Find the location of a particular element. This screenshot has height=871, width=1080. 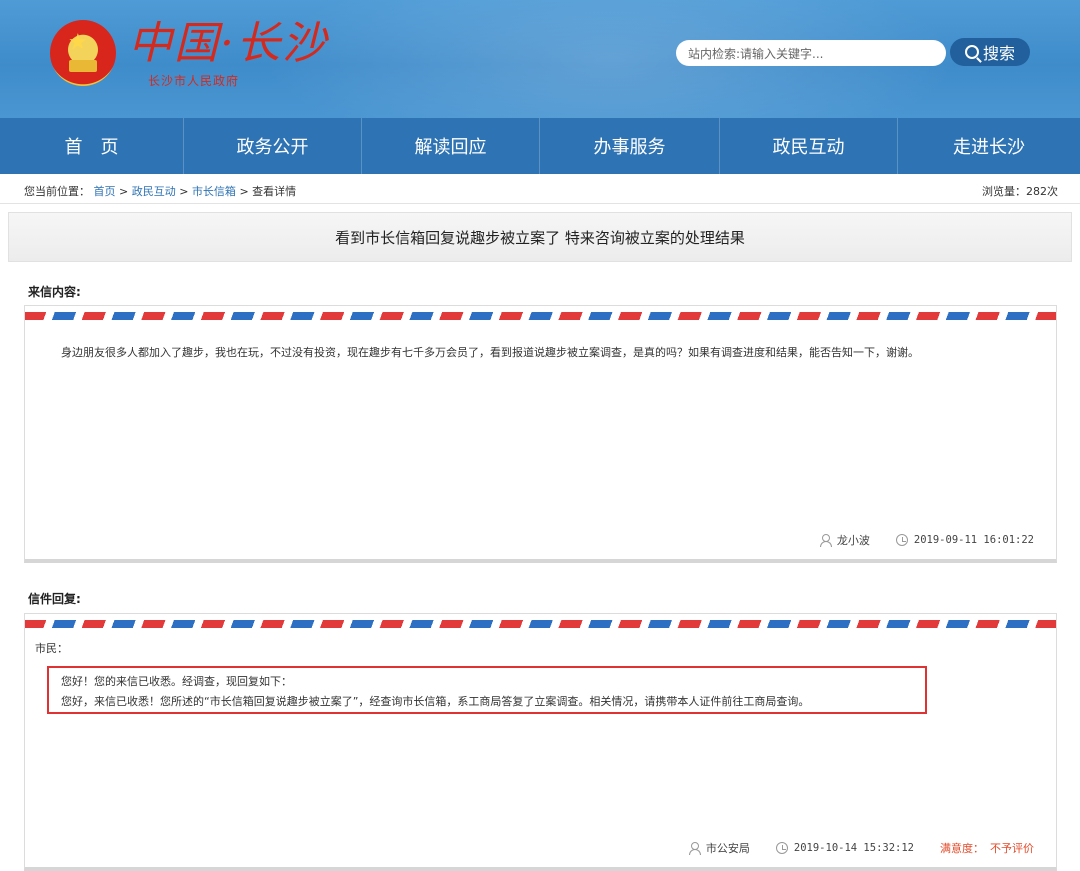

view-count-label: 浏览量： is located at coordinates (1004, 191).